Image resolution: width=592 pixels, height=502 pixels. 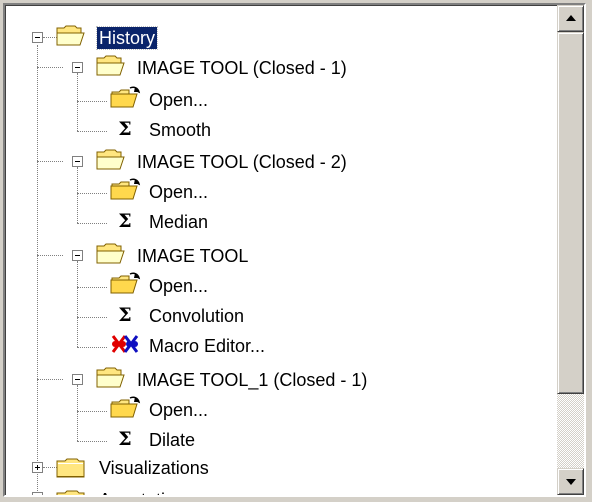 I want to click on tree-node-label: Visualizations, so click(x=154, y=468).